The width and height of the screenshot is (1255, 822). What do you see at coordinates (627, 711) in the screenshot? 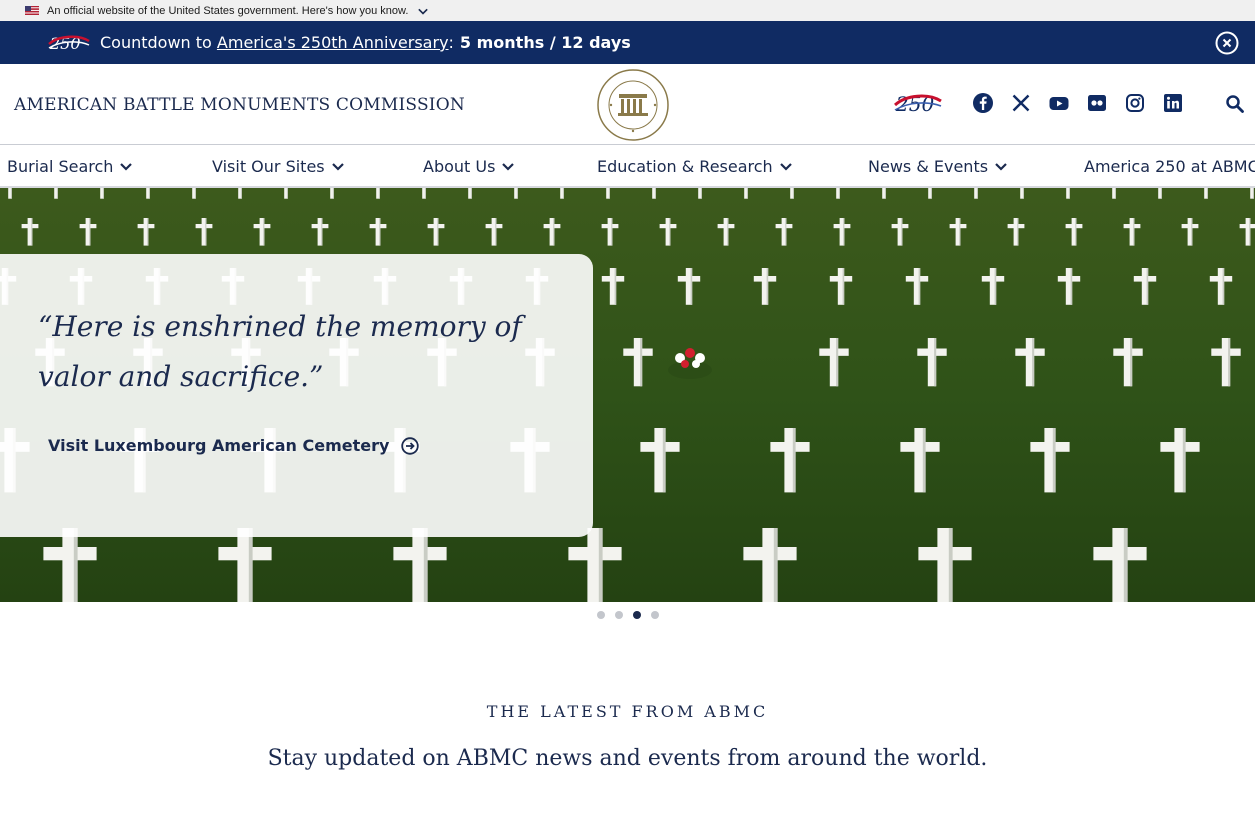
I see `latest-heading: THE LATEST FROM ABMC` at bounding box center [627, 711].